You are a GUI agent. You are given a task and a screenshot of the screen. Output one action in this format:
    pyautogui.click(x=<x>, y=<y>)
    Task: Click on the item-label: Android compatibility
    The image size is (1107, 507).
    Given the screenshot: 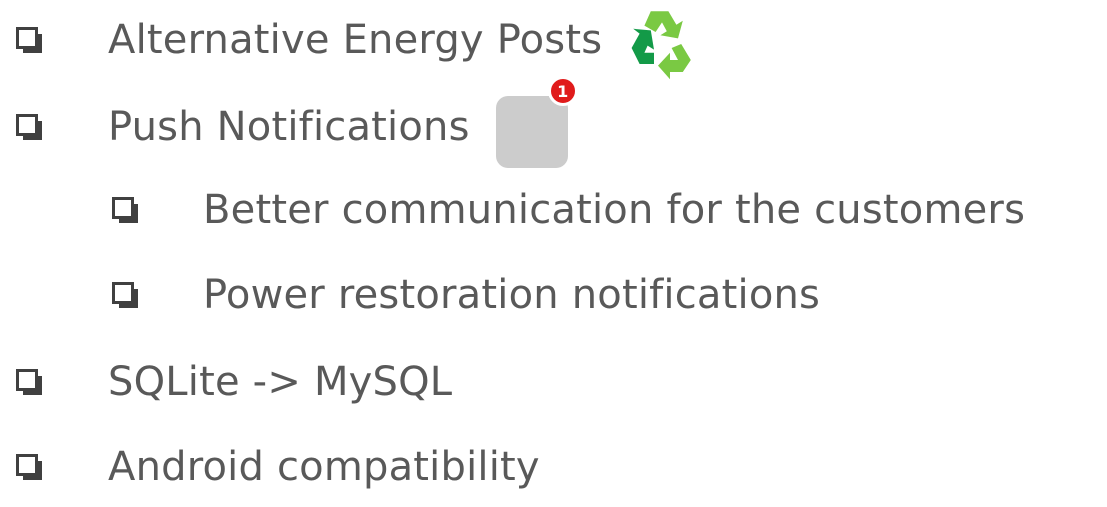 What is the action you would take?
    pyautogui.click(x=324, y=467)
    